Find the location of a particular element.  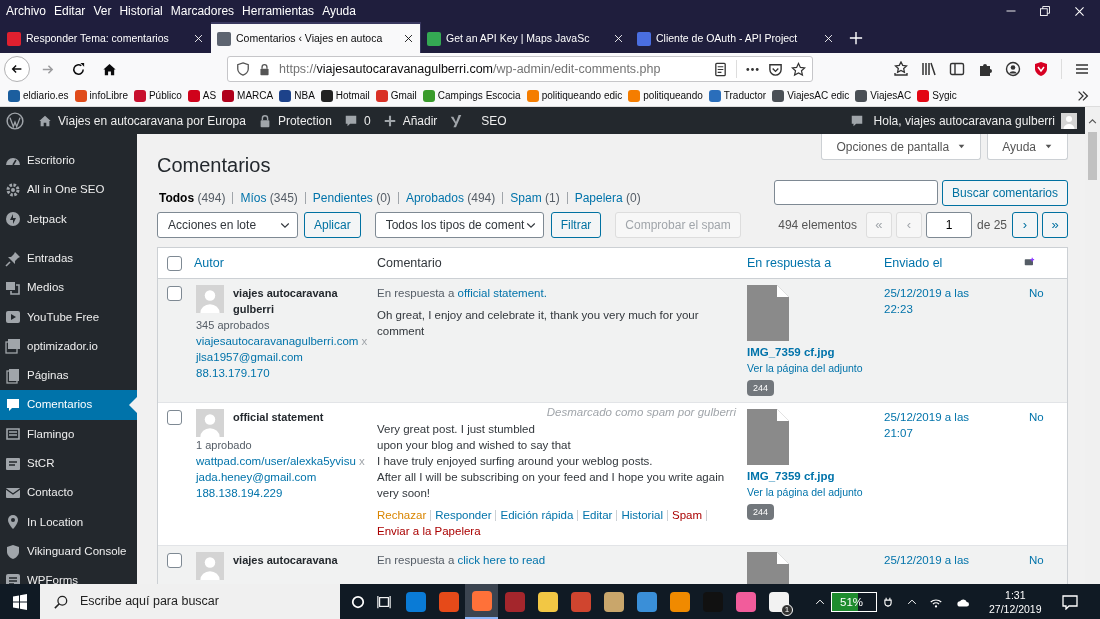

scroll-up-icon is located at coordinates (1092, 121).